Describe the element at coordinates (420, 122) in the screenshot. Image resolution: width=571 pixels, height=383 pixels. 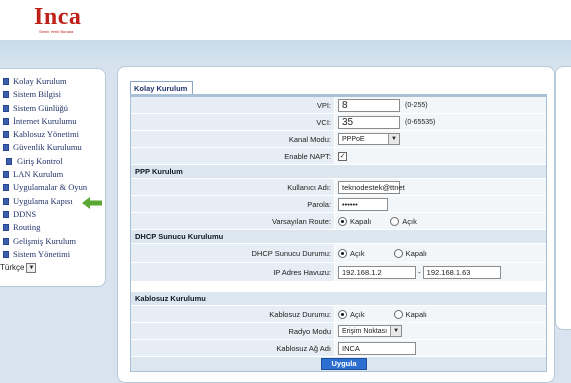
I see `vci-hint: (0-65535)` at that location.